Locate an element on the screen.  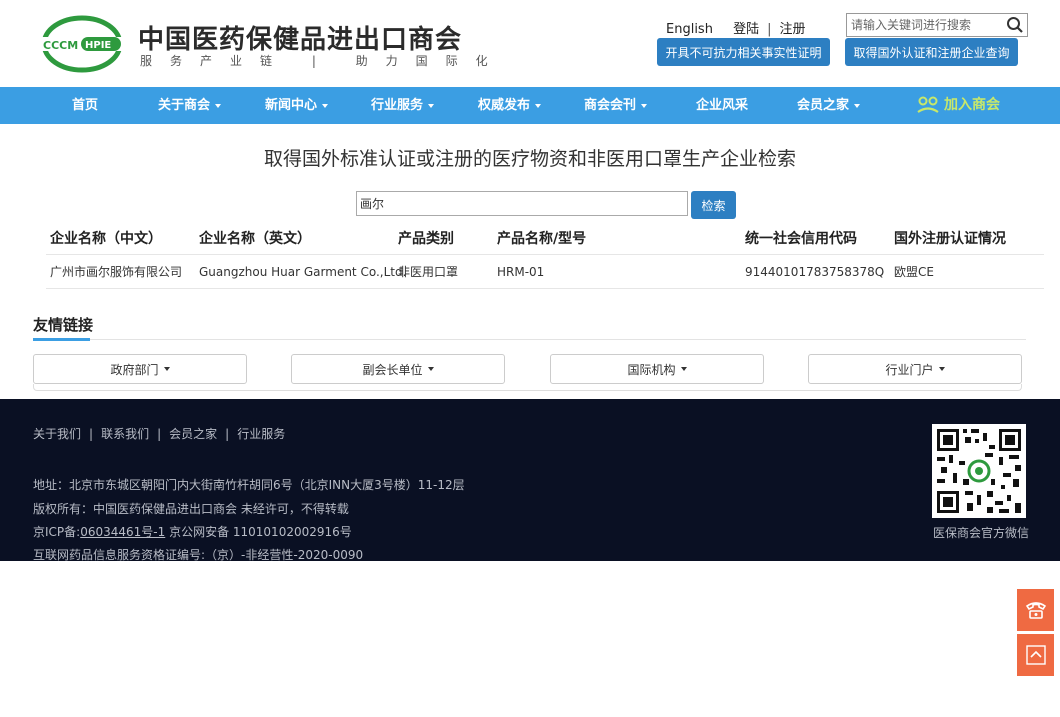
phone-icon is located at coordinates (1035, 610).